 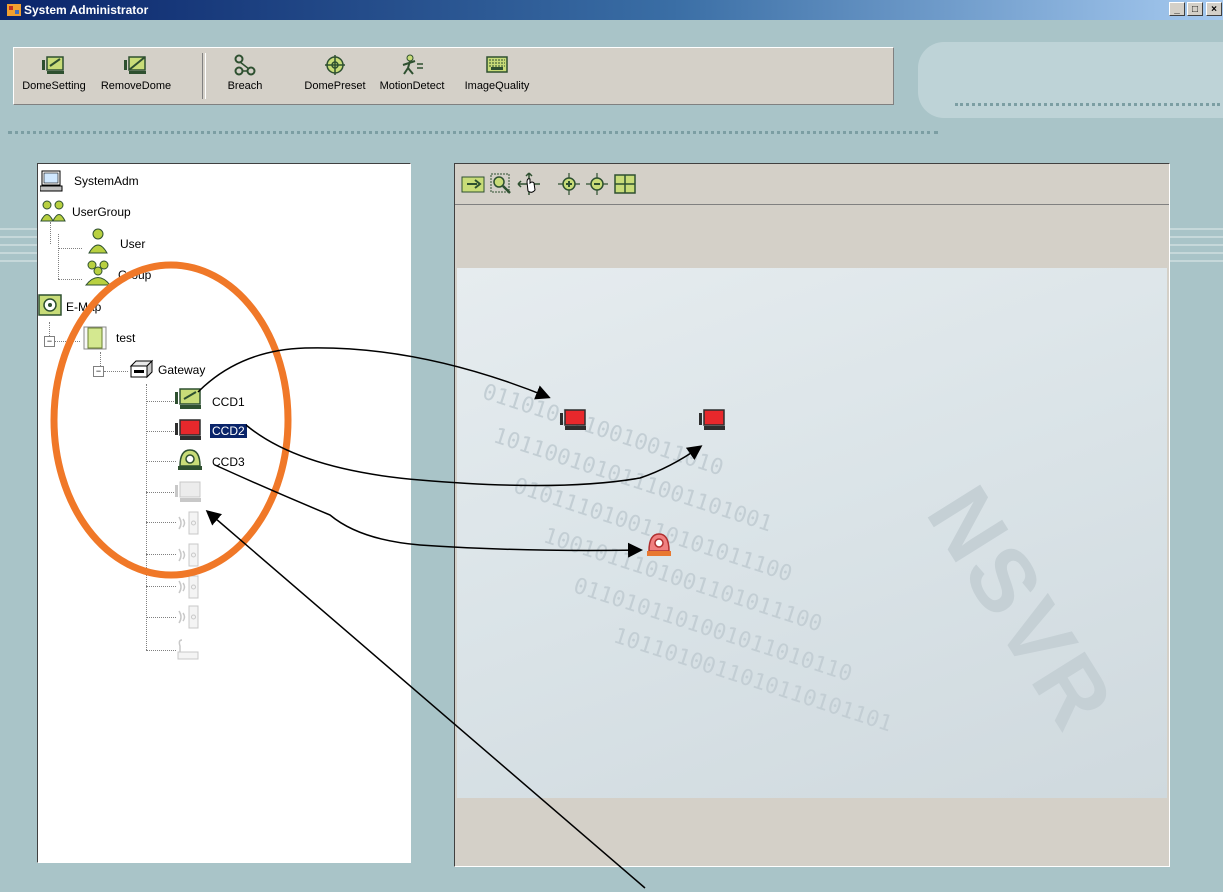 I want to click on tree-label-user: User, so click(x=133, y=244).